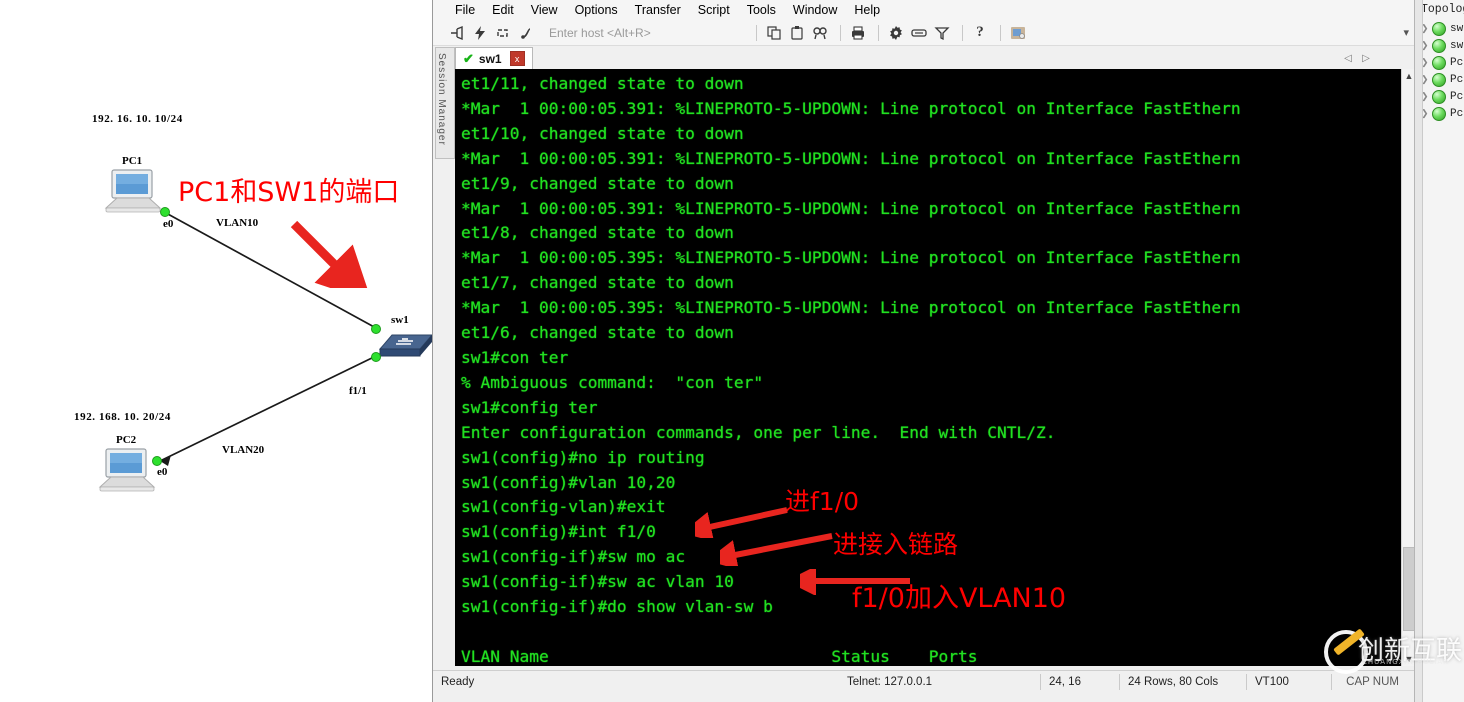 This screenshot has width=1464, height=702. Describe the element at coordinates (761, 10) in the screenshot. I see `menu-tools: Tools` at that location.